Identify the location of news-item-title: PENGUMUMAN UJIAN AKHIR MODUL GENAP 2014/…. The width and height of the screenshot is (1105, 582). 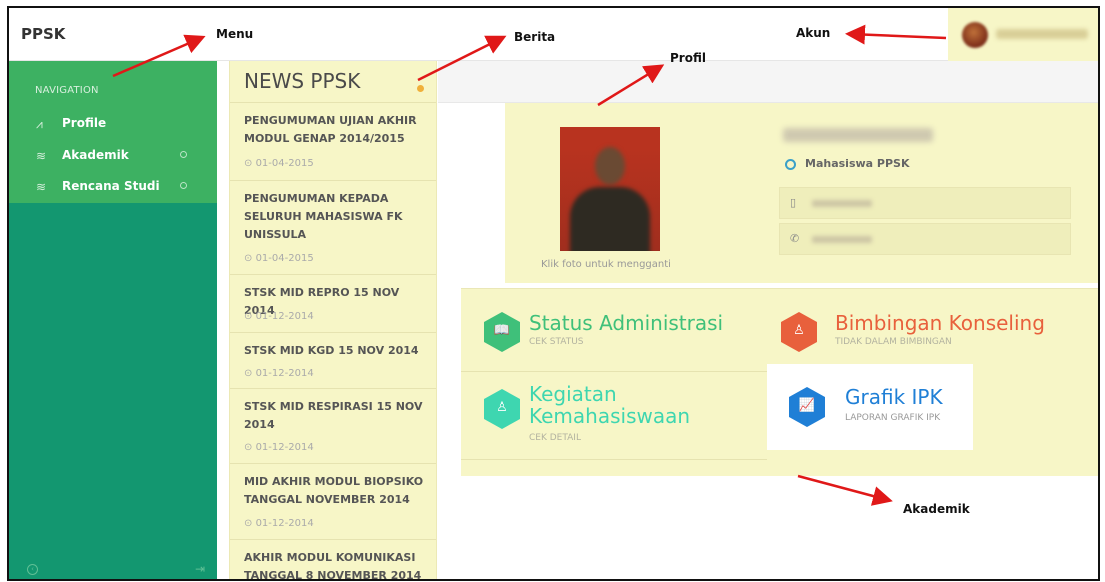
(334, 130).